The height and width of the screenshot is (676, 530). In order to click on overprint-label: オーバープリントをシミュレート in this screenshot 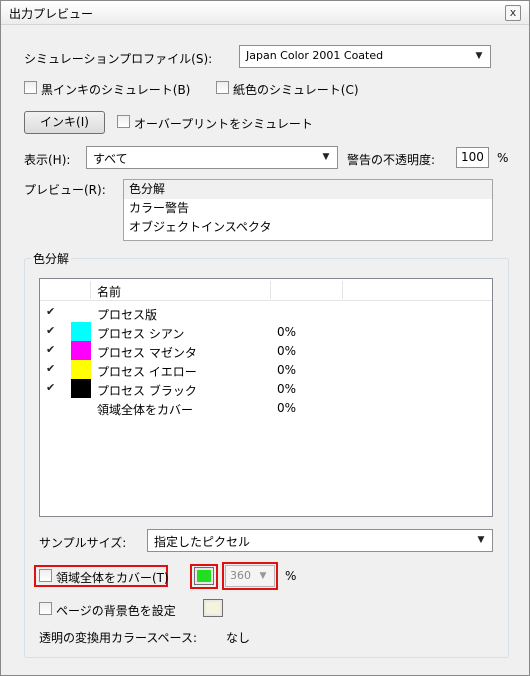, I will do `click(223, 124)`.